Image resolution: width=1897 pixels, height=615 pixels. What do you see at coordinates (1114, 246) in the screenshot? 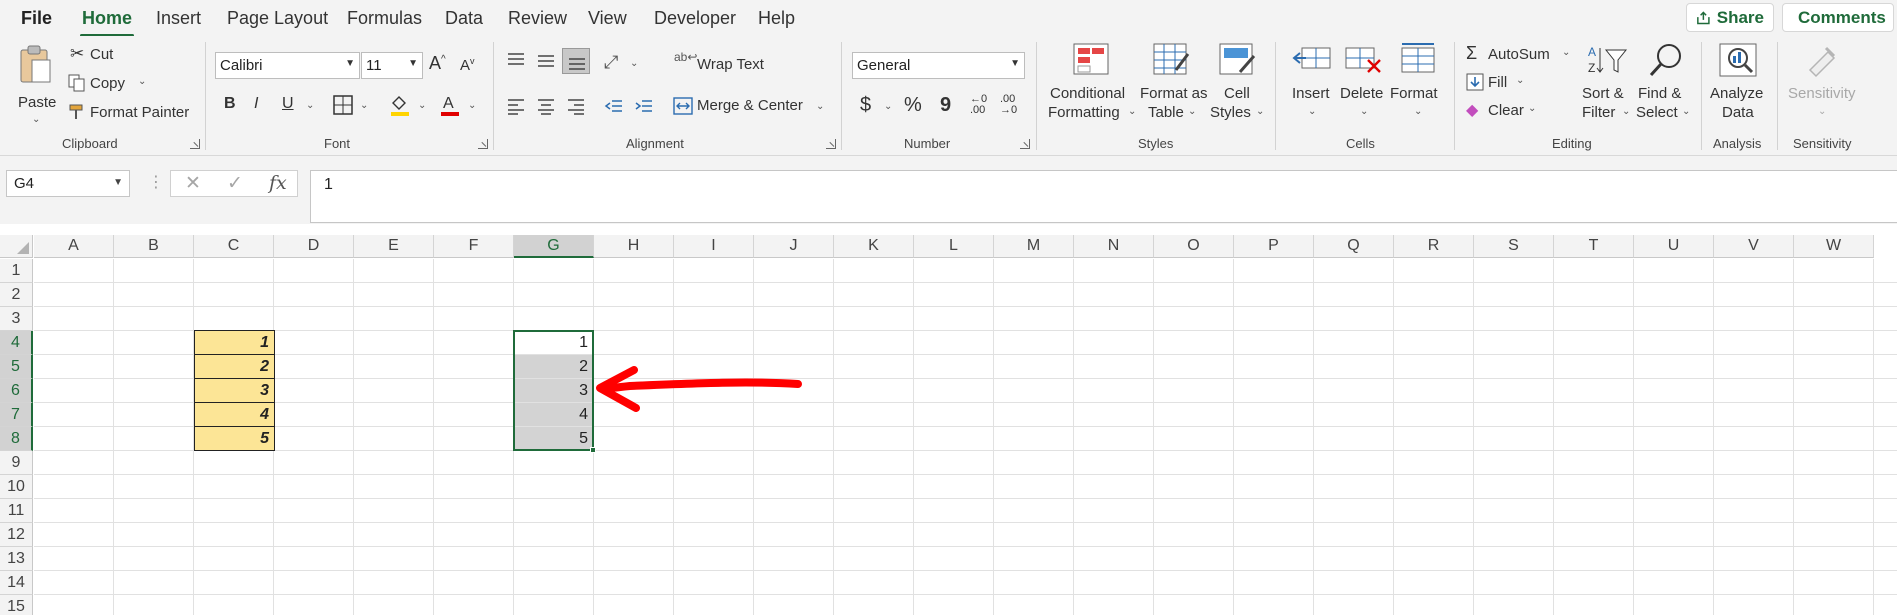
I see `column-header-n: N` at bounding box center [1114, 246].